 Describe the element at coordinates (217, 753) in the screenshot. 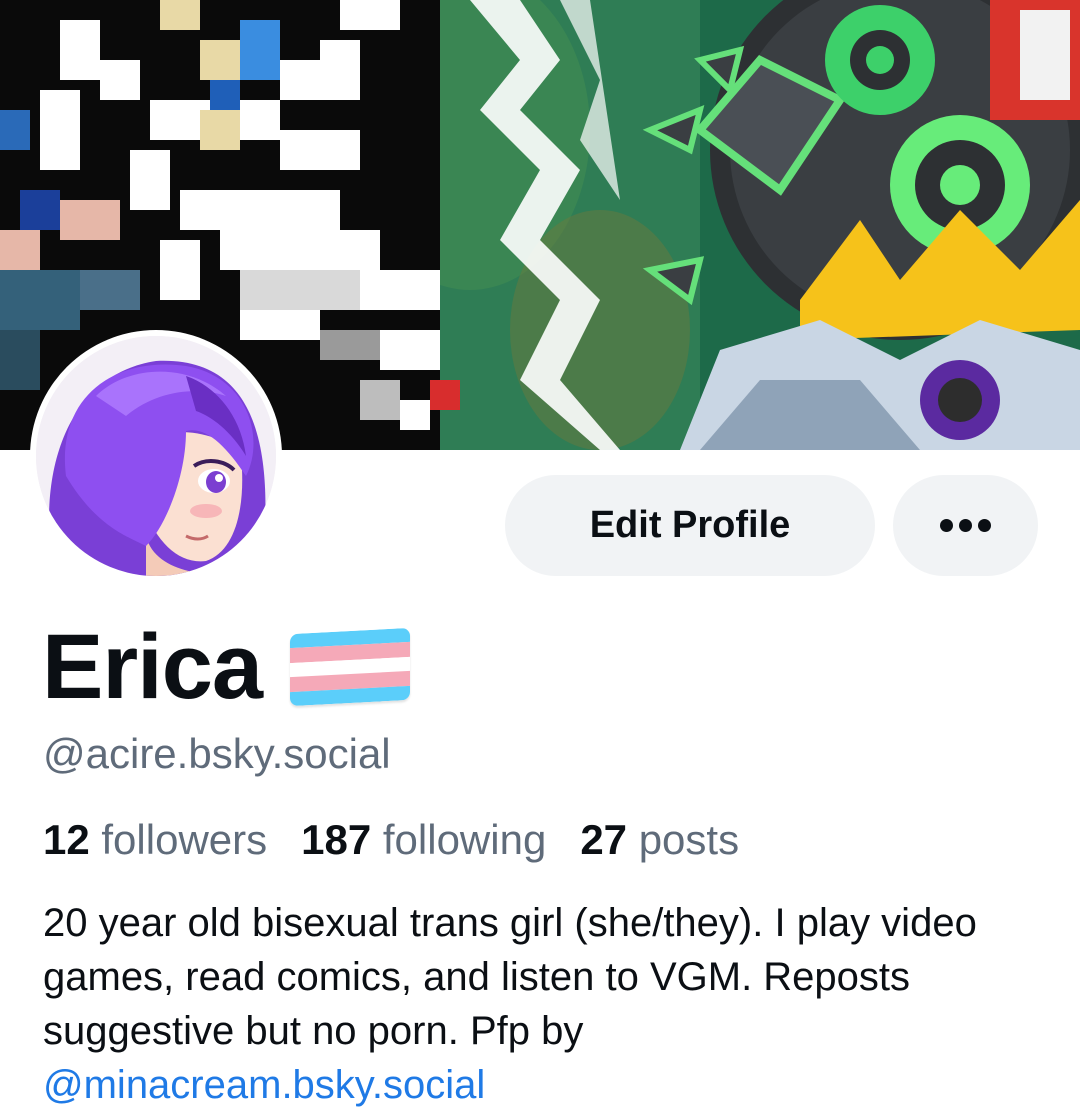

I see `profile-handle: @acire.bsky.social` at that location.